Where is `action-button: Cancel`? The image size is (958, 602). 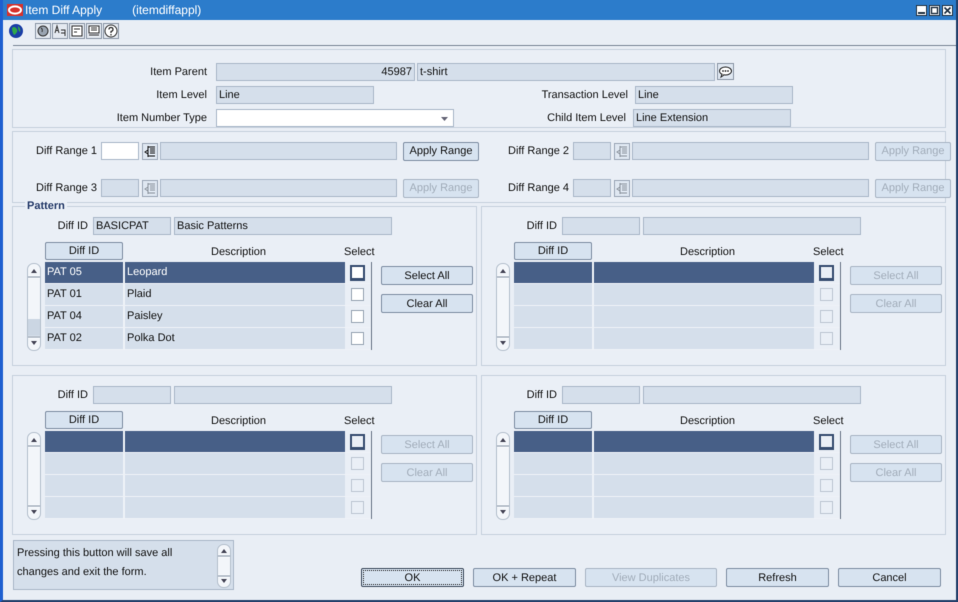 action-button: Cancel is located at coordinates (889, 577).